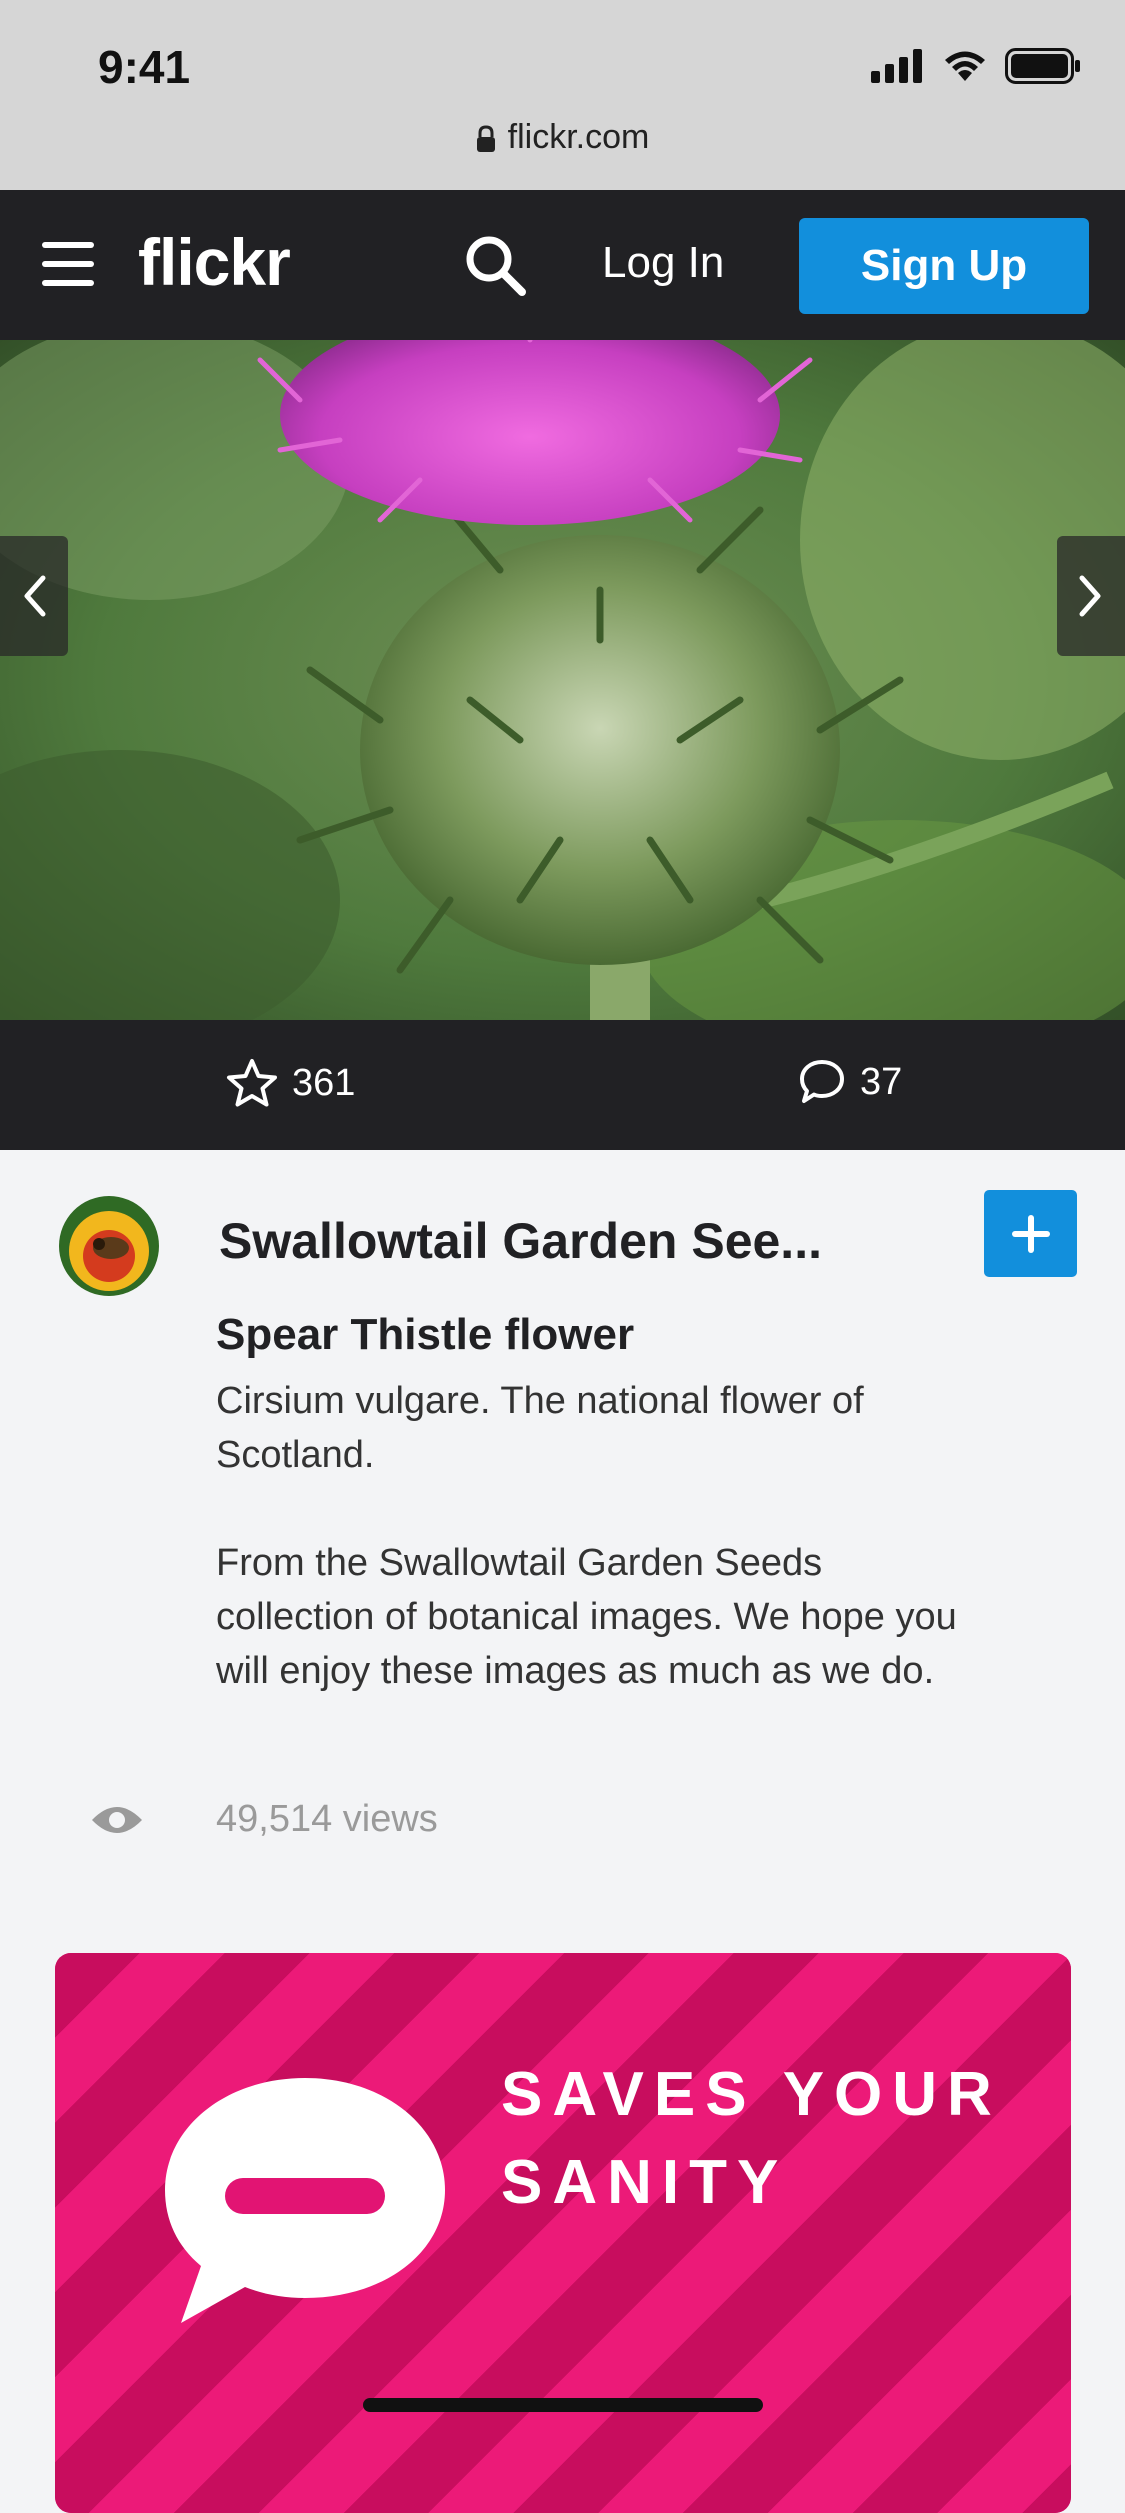 Image resolution: width=1125 pixels, height=2513 pixels. What do you see at coordinates (68, 265) in the screenshot?
I see `hamburger-menu-icon` at bounding box center [68, 265].